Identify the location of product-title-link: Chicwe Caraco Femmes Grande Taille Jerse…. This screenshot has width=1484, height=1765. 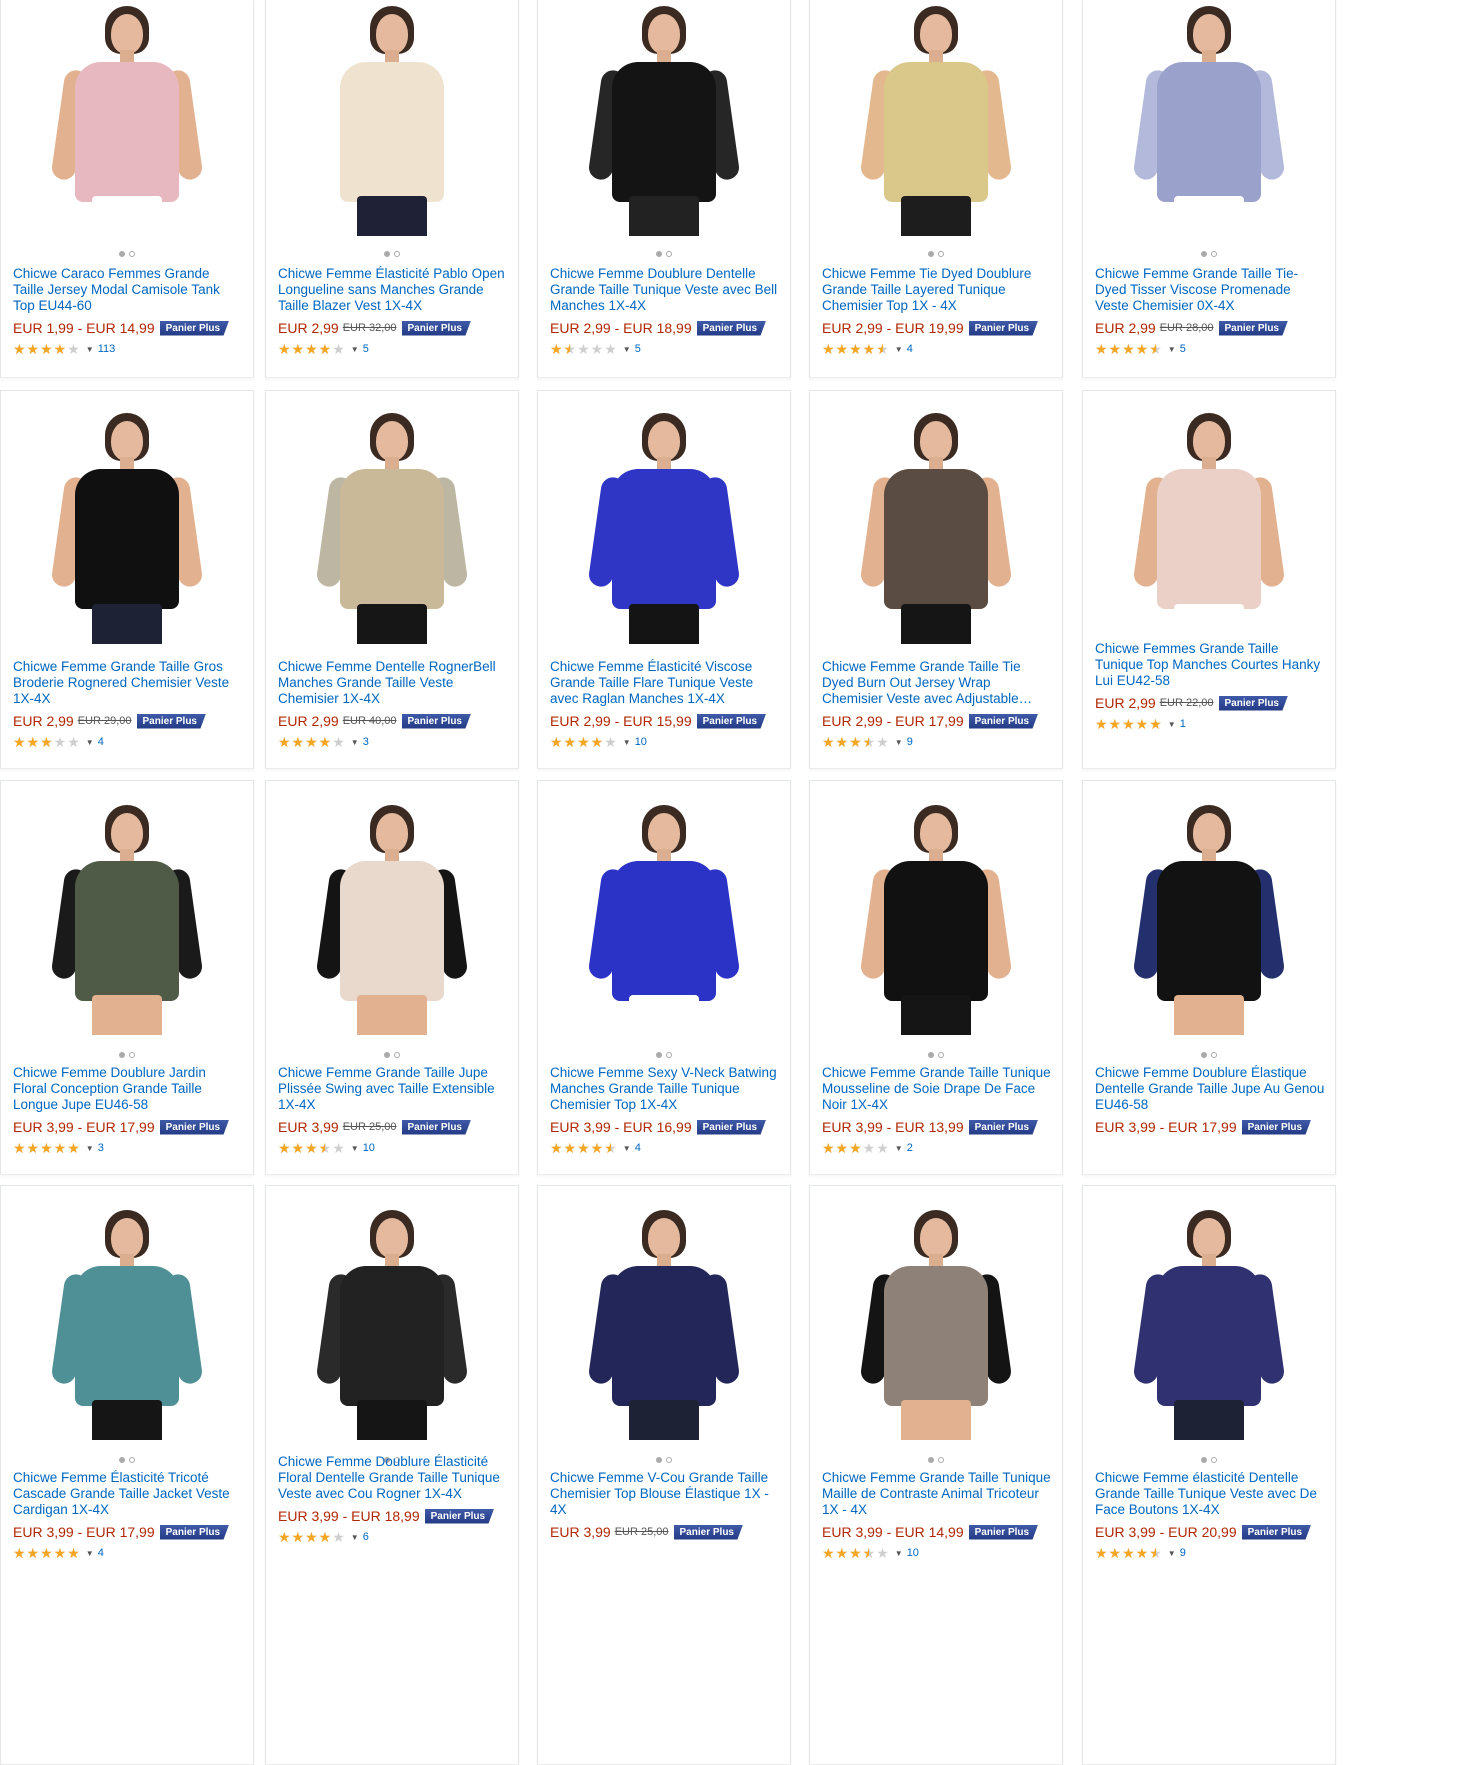
(128, 290).